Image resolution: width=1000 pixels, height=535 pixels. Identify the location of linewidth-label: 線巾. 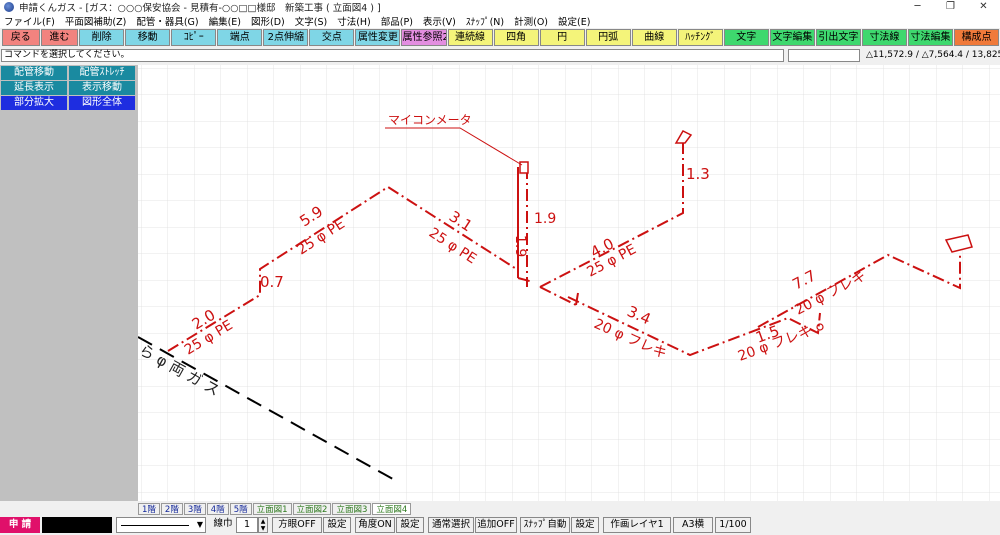
(223, 525).